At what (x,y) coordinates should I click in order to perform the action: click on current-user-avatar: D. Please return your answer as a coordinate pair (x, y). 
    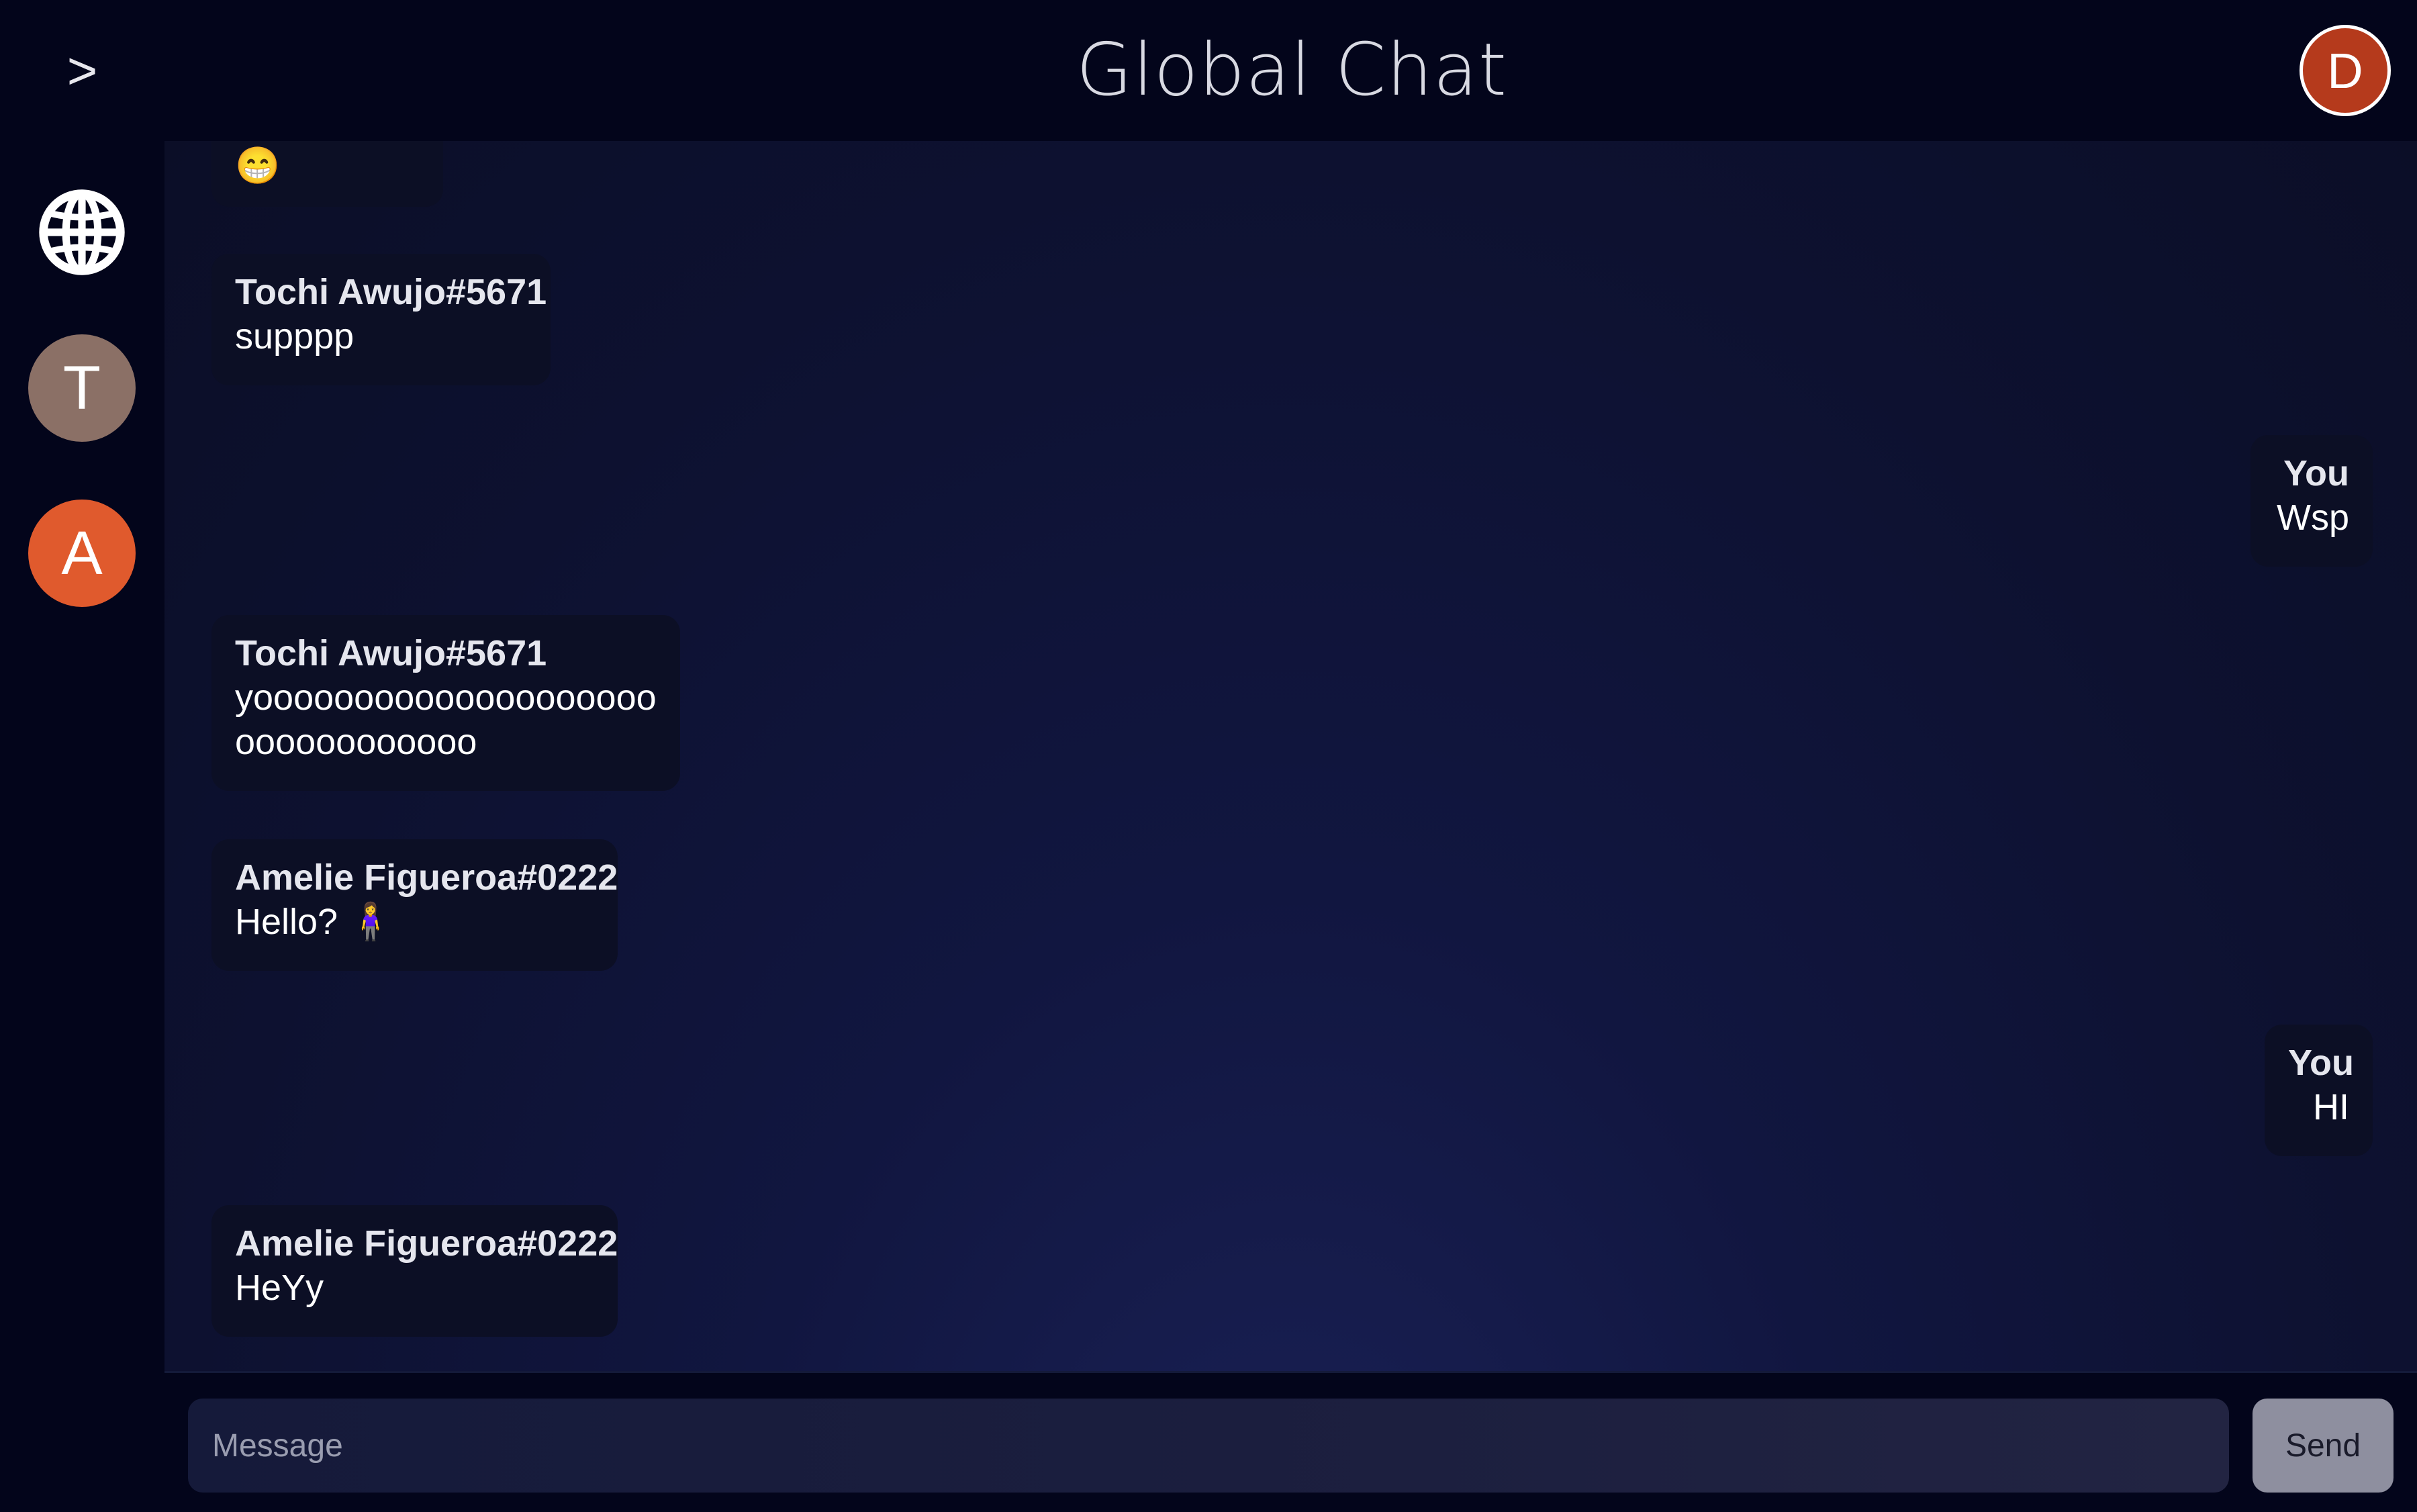
    Looking at the image, I should click on (2345, 70).